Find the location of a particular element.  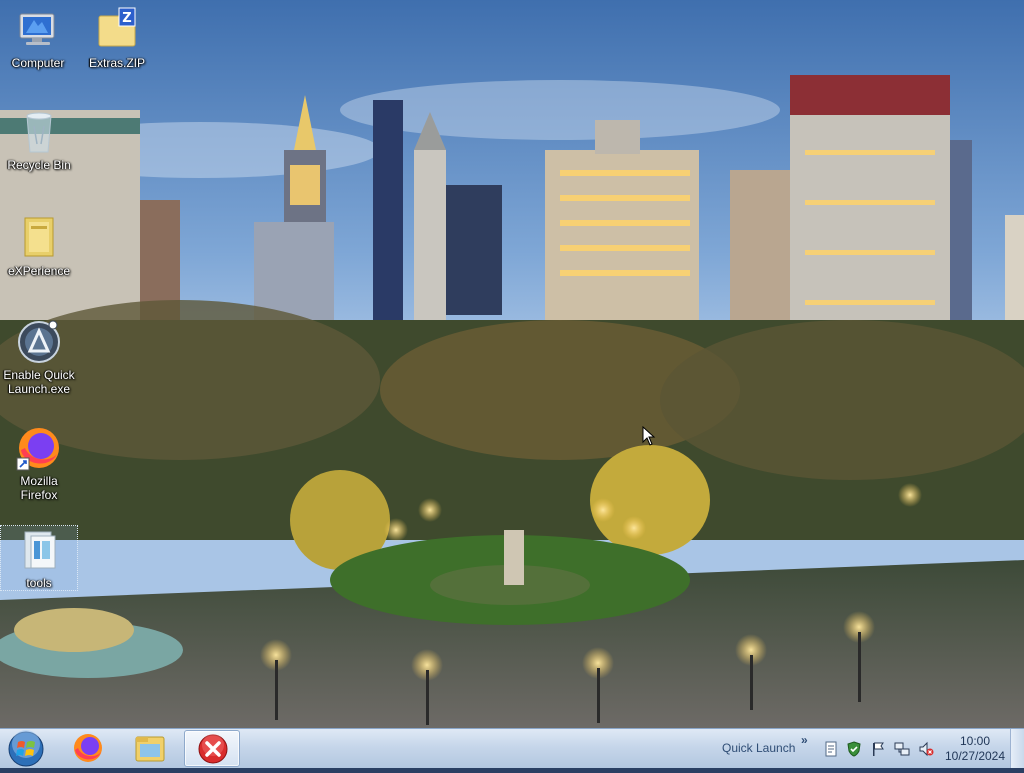

desktop-icon-firefox: Mozilla Firefox is located at coordinates (39, 463).